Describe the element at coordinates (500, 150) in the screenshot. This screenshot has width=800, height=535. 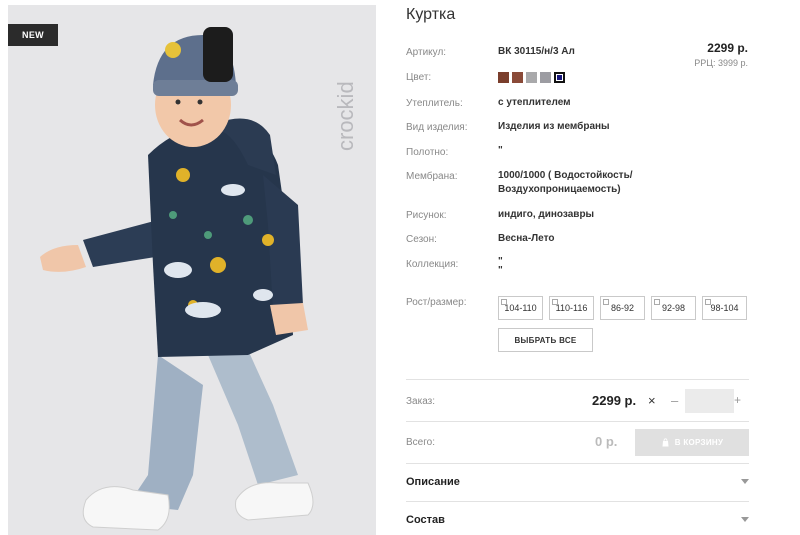
I see `fabric-value: "` at that location.